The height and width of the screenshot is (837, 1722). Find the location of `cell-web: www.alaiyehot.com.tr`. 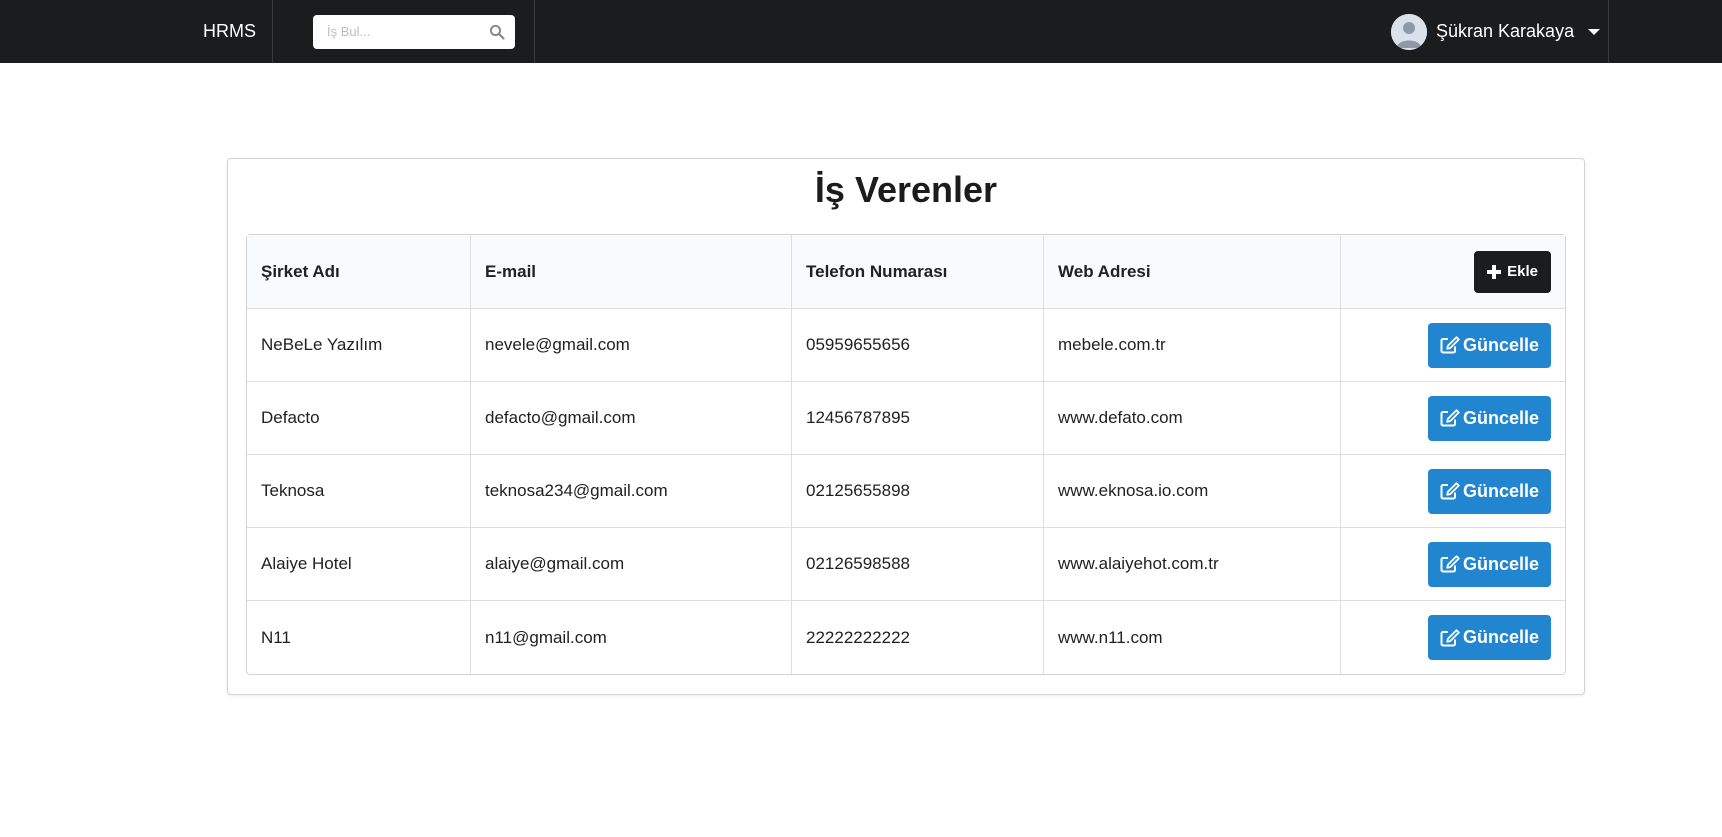

cell-web: www.alaiyehot.com.tr is located at coordinates (1191, 564).